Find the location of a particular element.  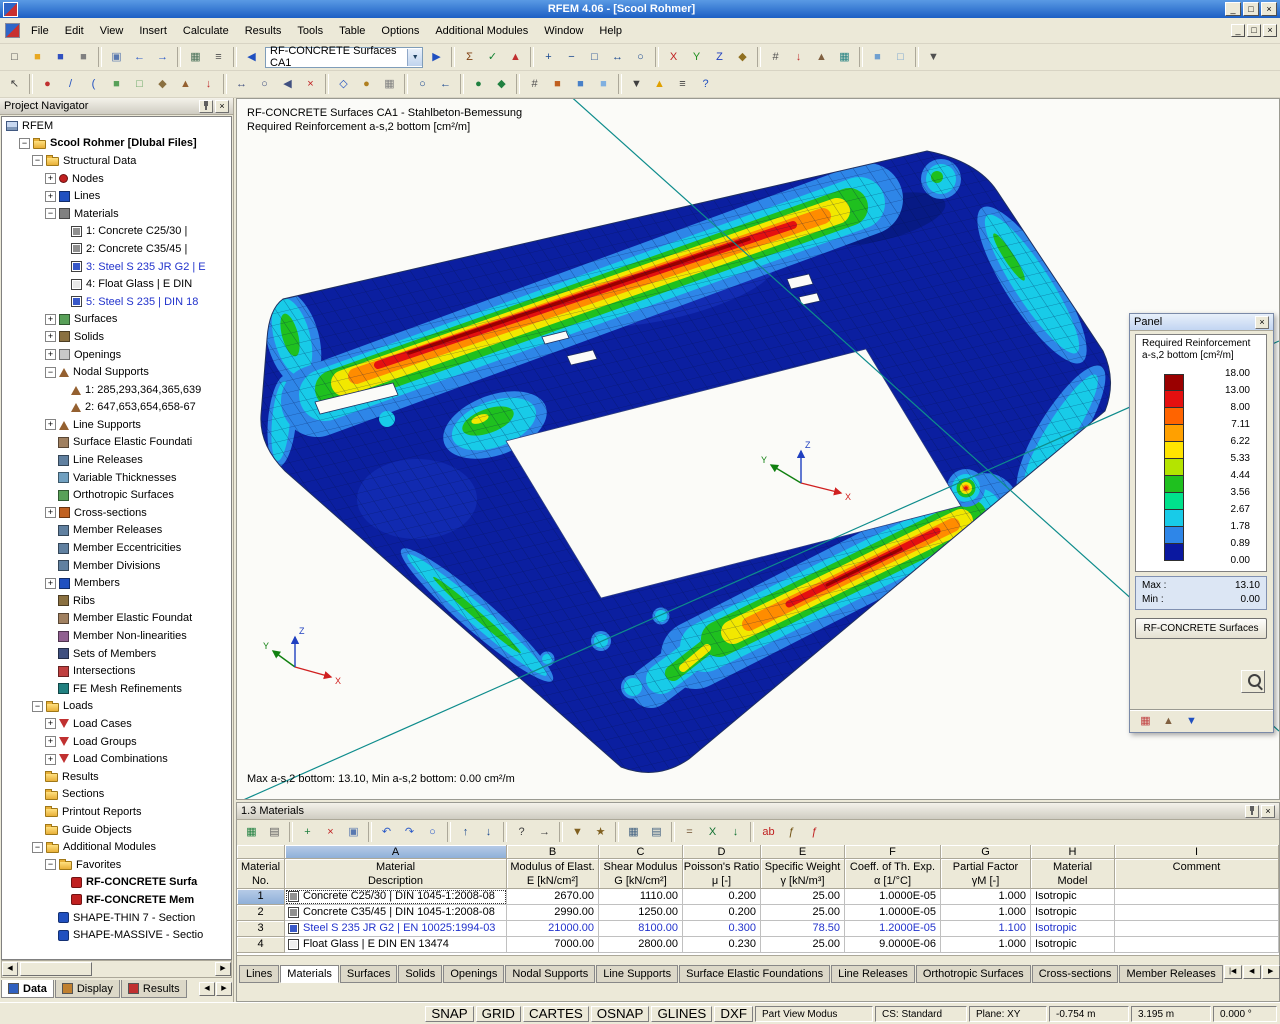

cell-value: 21000.00 is located at coordinates (553, 929).